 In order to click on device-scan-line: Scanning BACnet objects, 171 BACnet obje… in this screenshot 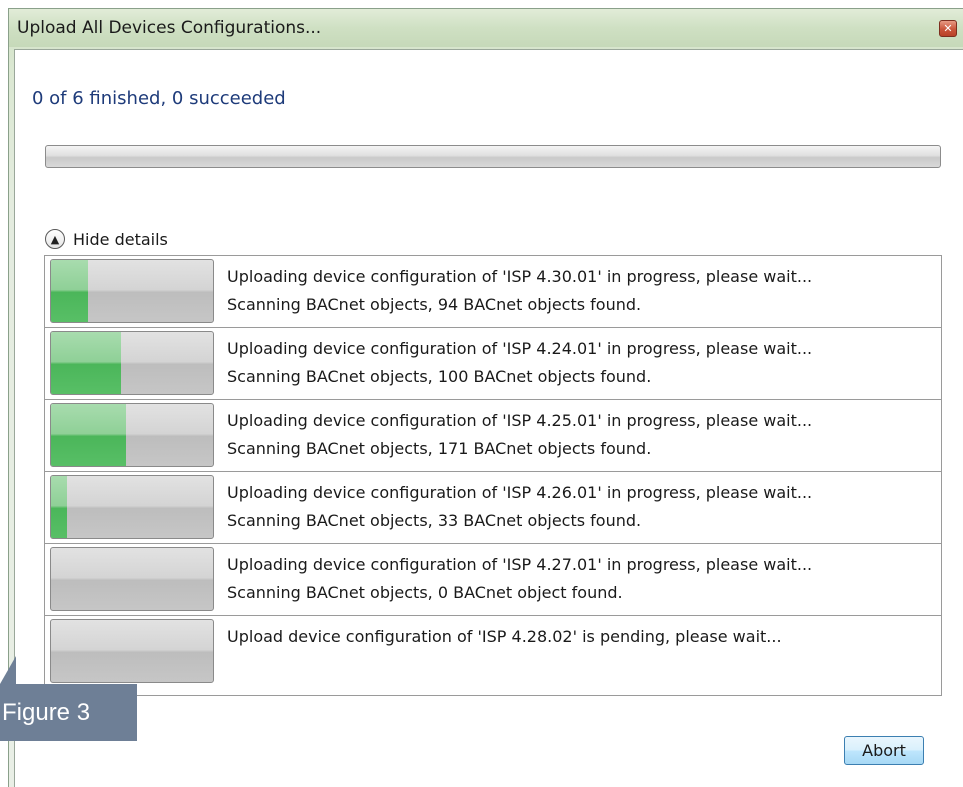, I will do `click(439, 448)`.